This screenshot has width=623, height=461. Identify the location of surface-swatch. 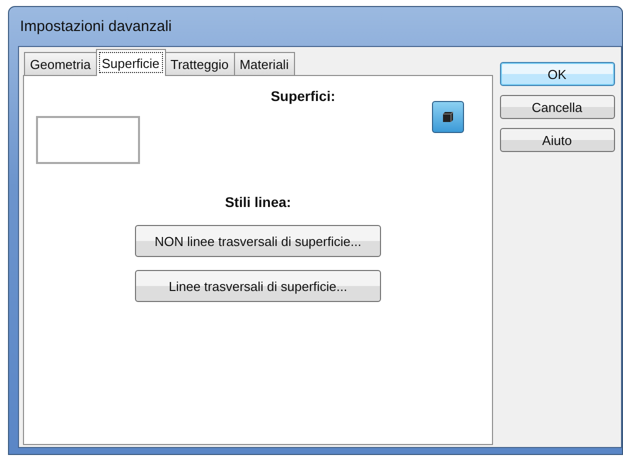
(88, 140).